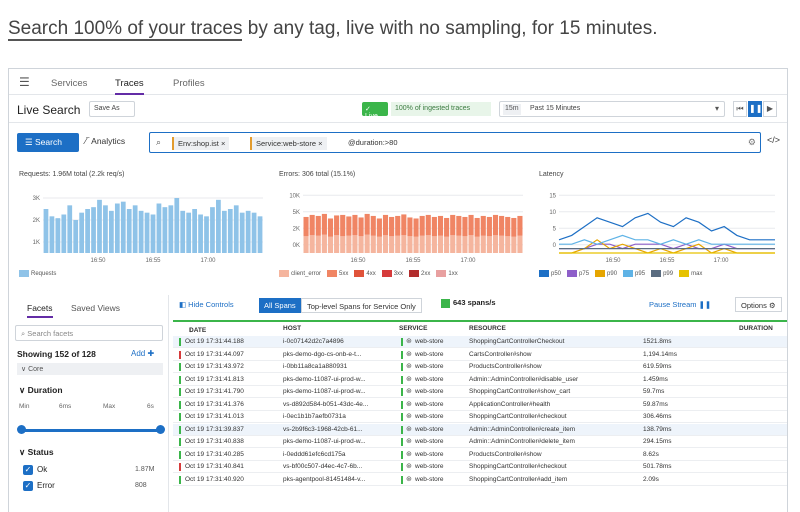 This screenshot has width=800, height=512. What do you see at coordinates (337, 273) in the screenshot?
I see `legend-item: 5xx` at bounding box center [337, 273].